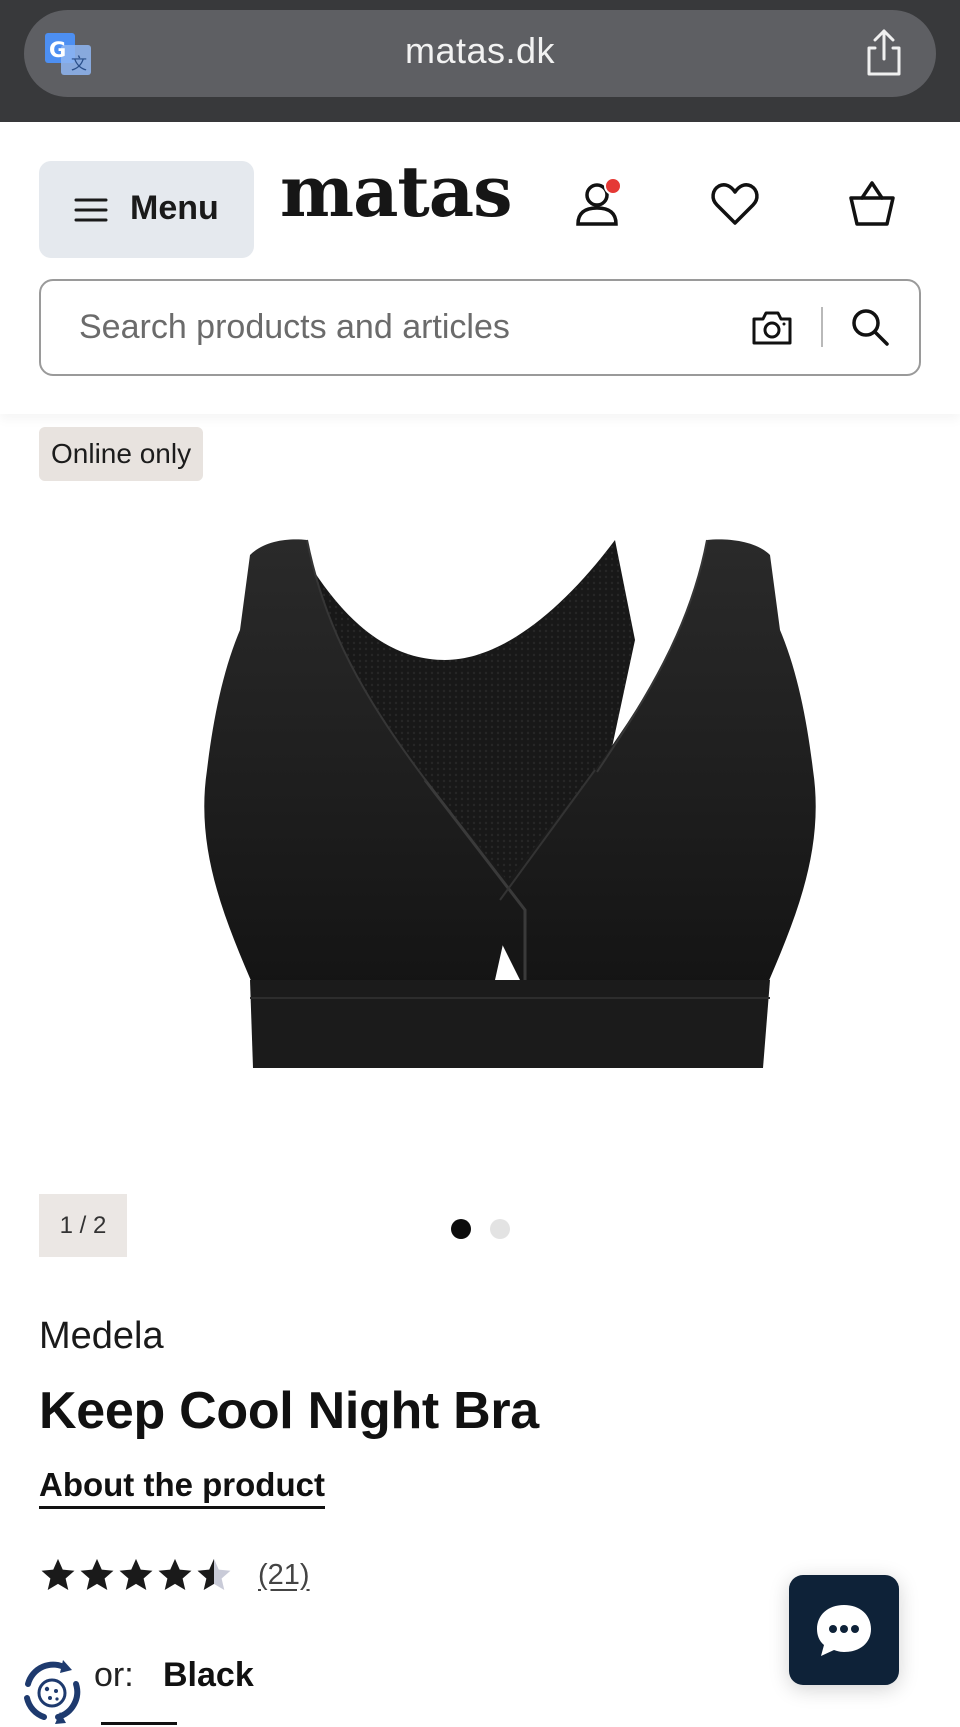 This screenshot has height=1727, width=960. Describe the element at coordinates (822, 327) in the screenshot. I see `search-divider` at that location.